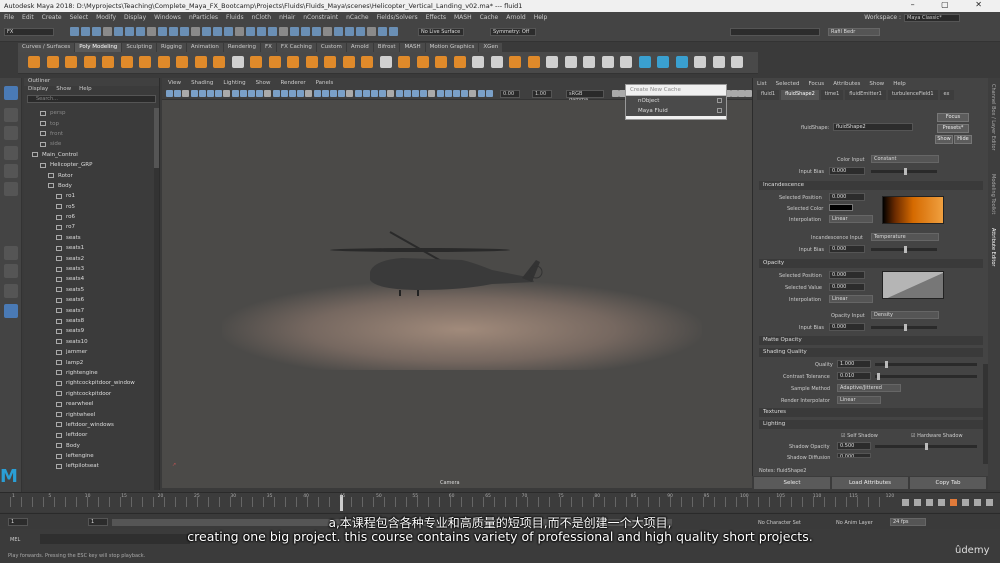  I want to click on ae-menu-focus: Focus, so click(816, 84).